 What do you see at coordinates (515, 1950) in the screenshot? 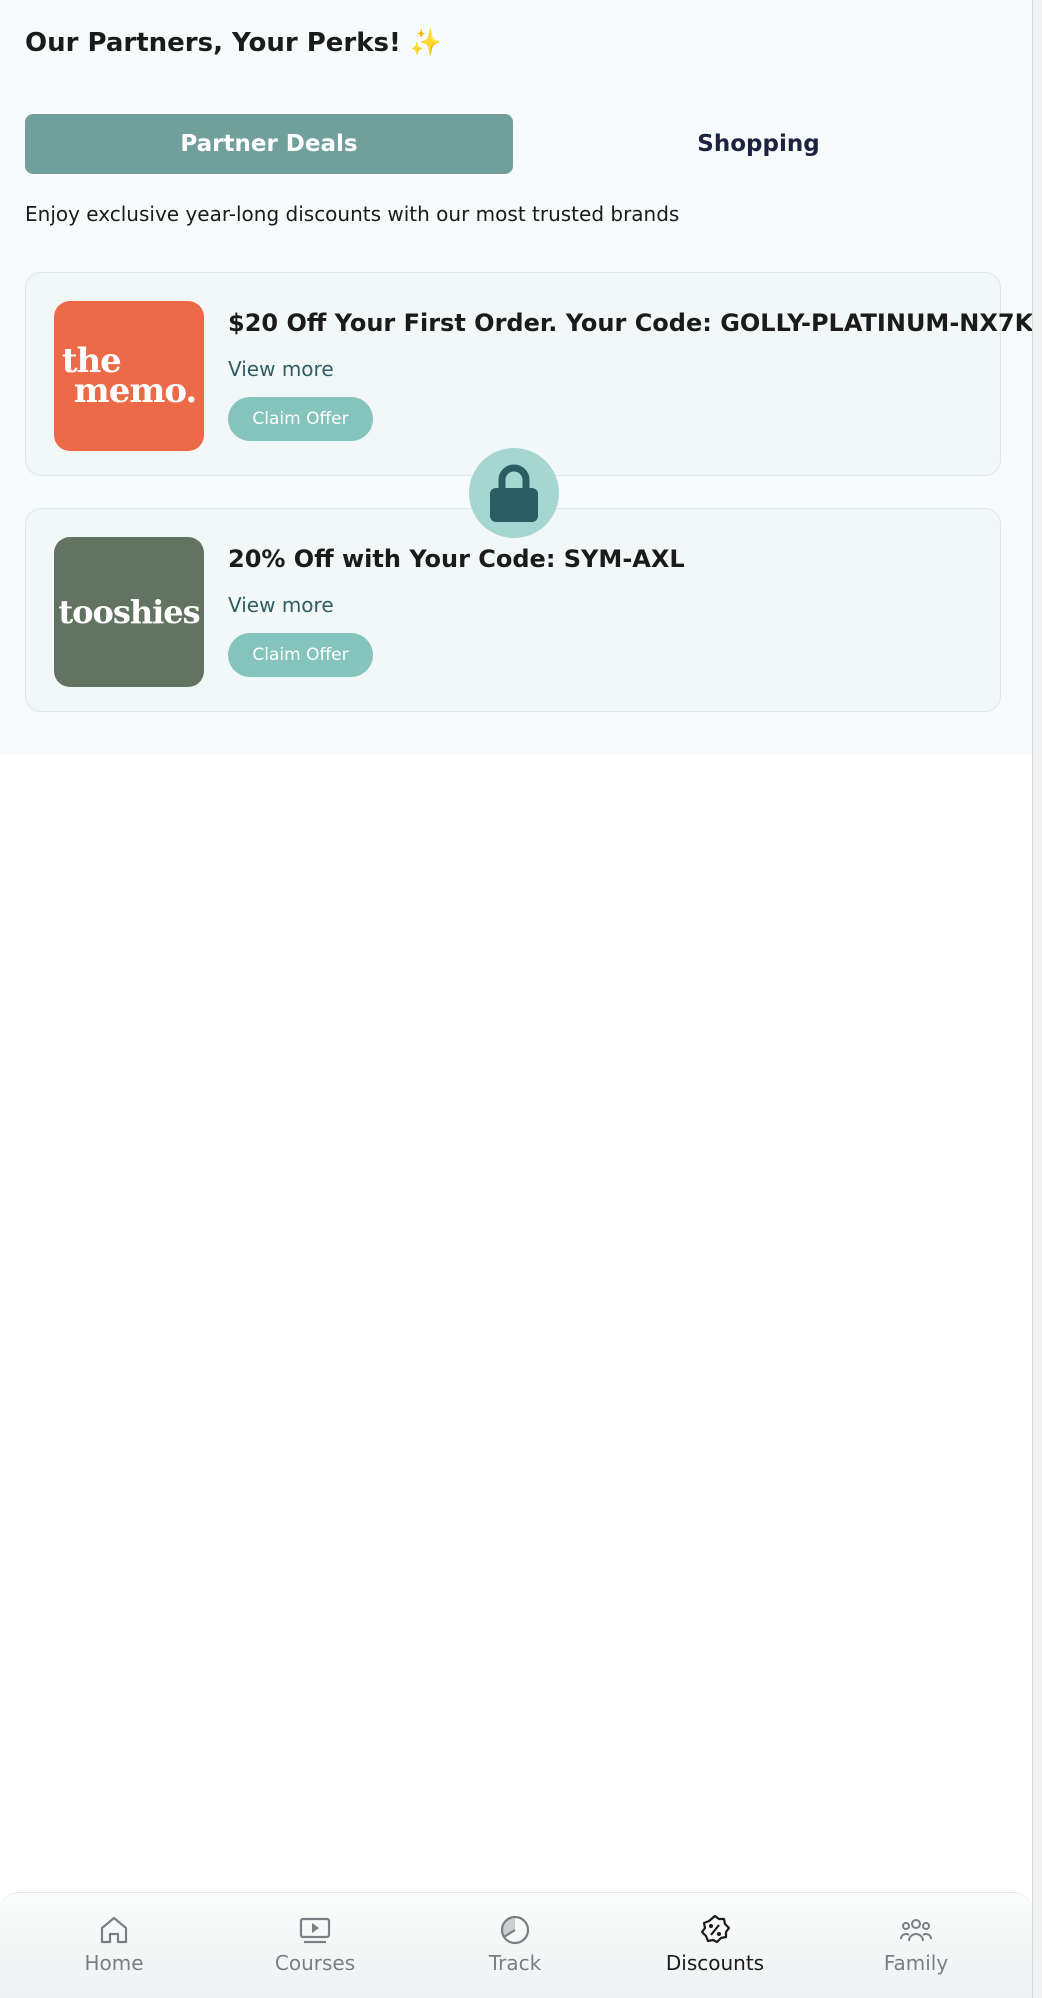
I see `nav-track: Track` at bounding box center [515, 1950].